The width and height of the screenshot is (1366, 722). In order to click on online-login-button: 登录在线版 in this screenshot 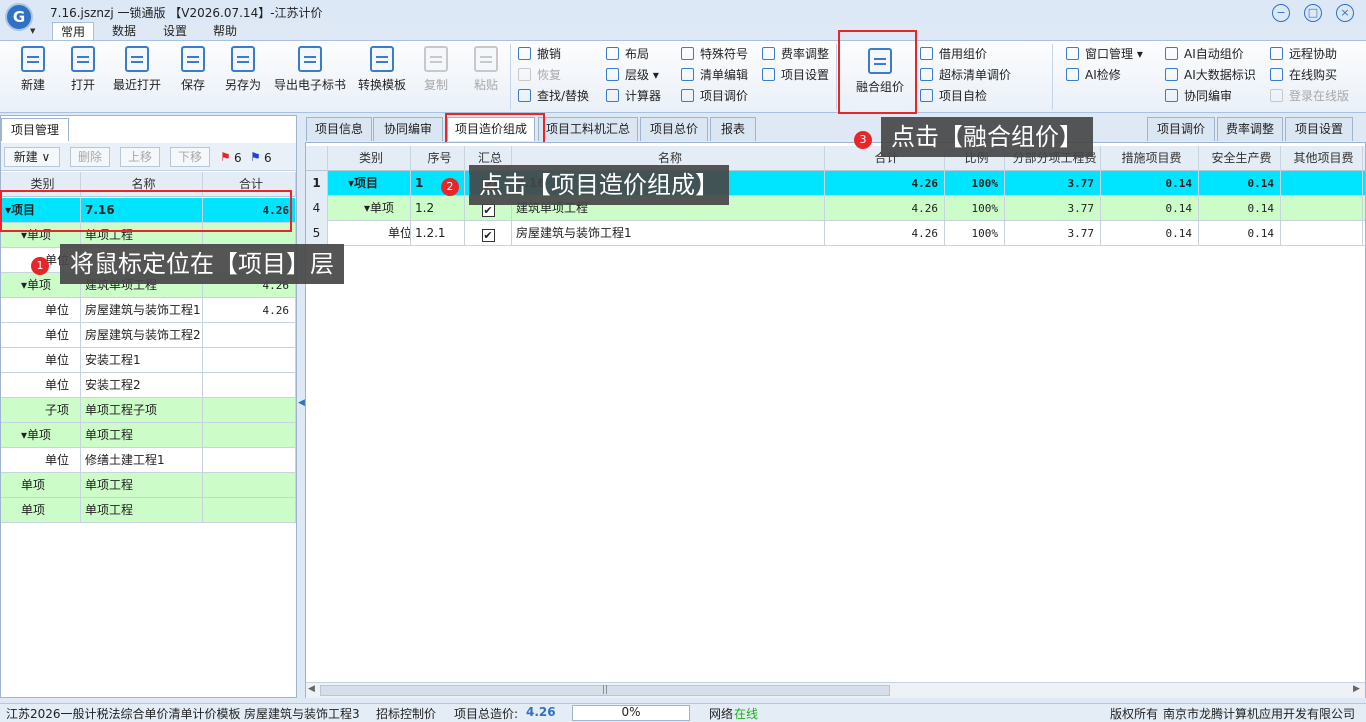, I will do `click(1309, 96)`.